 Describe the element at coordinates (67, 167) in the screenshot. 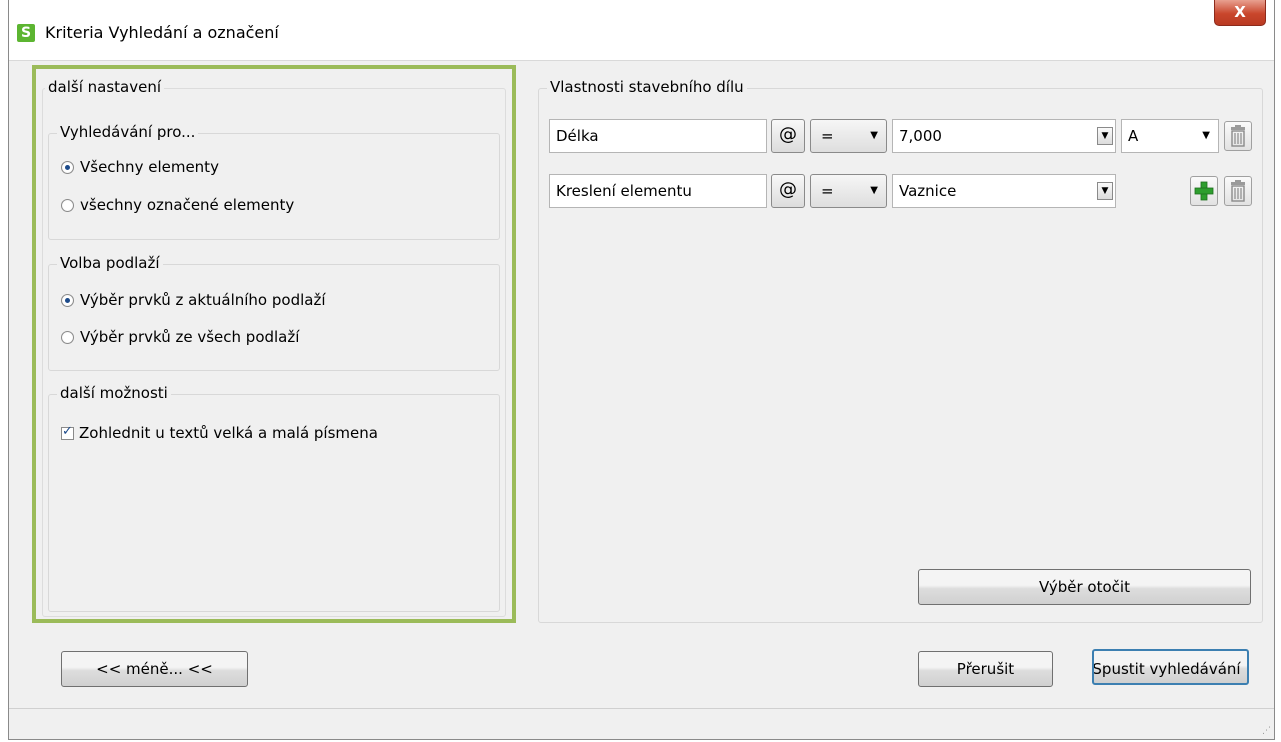

I see `radio-all-elements-button` at that location.